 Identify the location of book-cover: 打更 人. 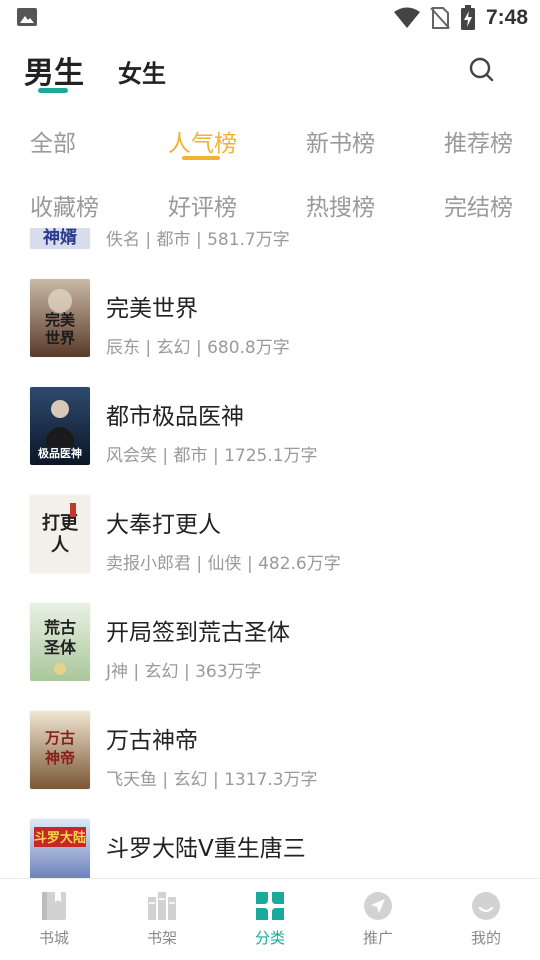
(60, 534).